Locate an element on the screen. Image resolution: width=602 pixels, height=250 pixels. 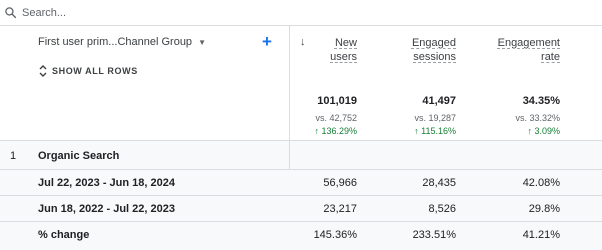
column-header-line1: New is located at coordinates (345, 43).